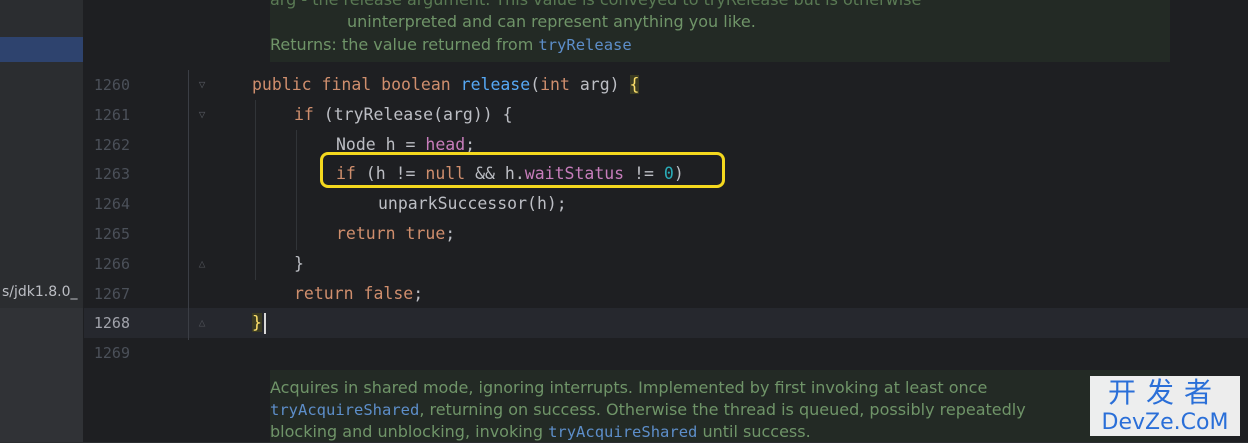 This screenshot has width=1248, height=443. I want to click on project-sidebar: s/jdk1.8.0_, so click(42, 221).